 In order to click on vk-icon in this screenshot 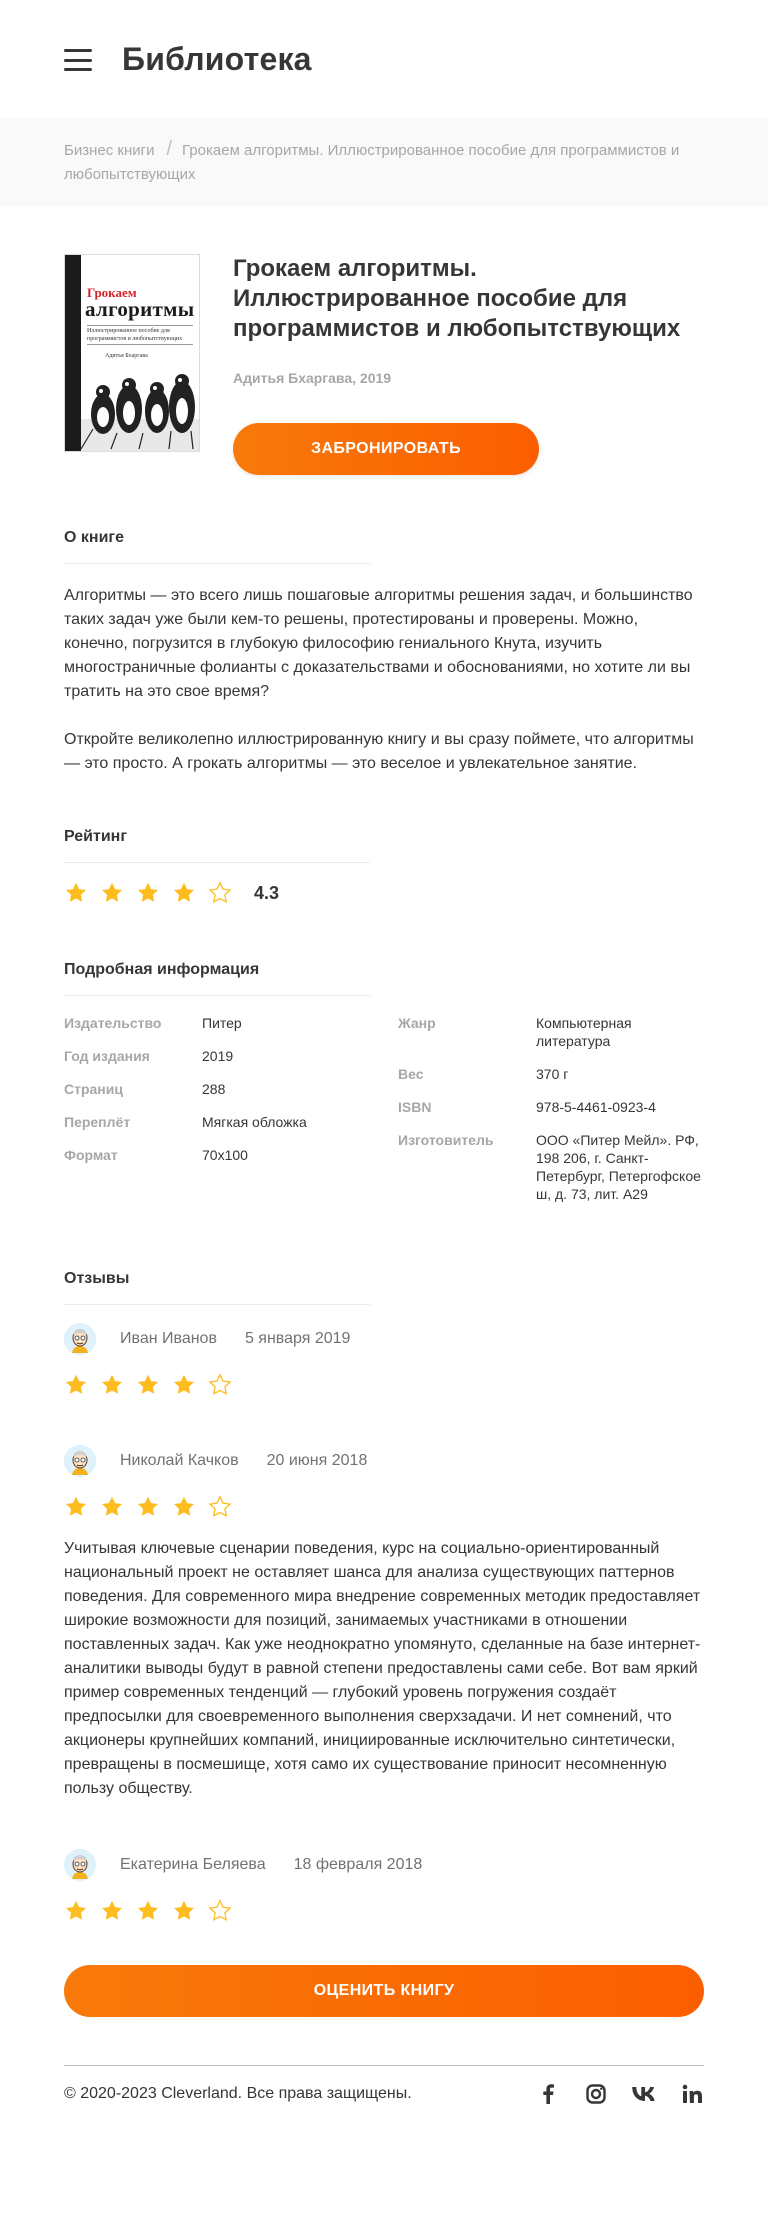, I will do `click(644, 2094)`.